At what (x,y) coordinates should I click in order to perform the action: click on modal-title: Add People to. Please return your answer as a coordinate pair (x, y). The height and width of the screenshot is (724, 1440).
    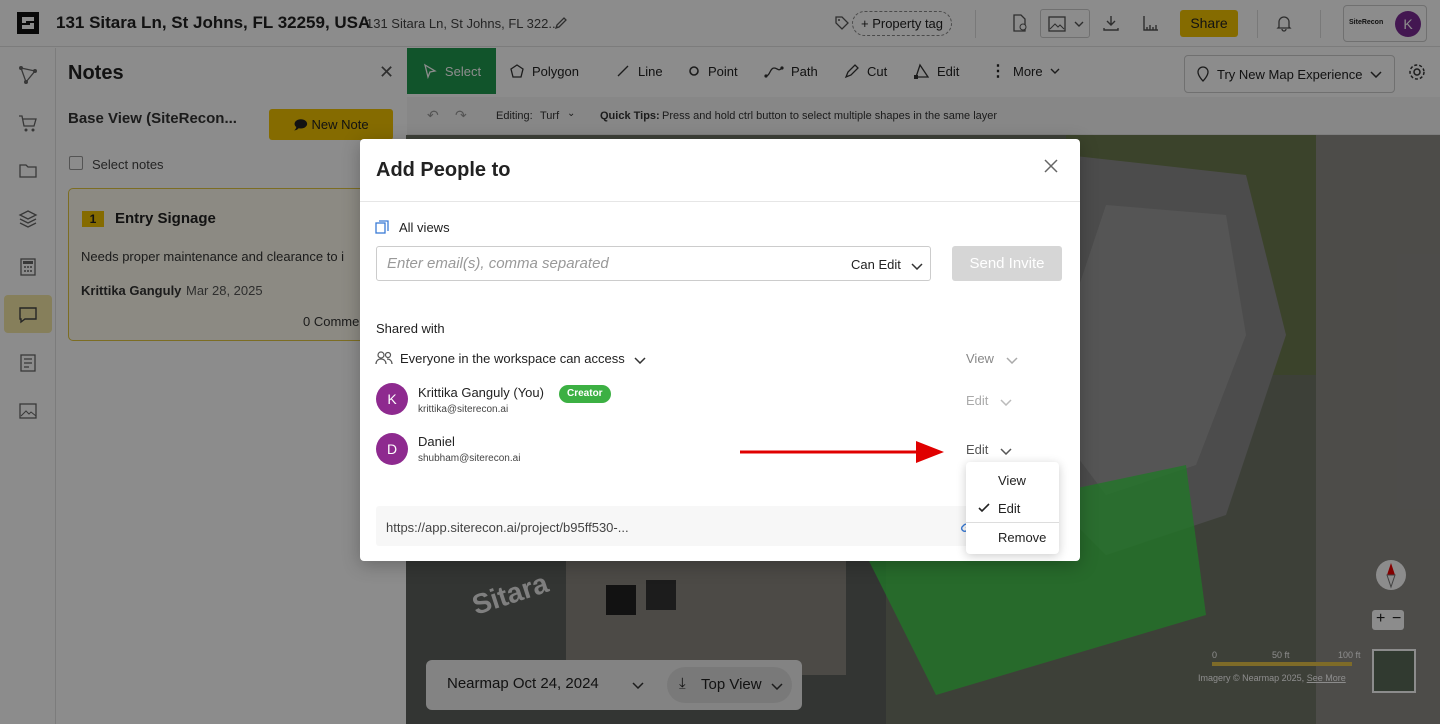
    Looking at the image, I should click on (443, 170).